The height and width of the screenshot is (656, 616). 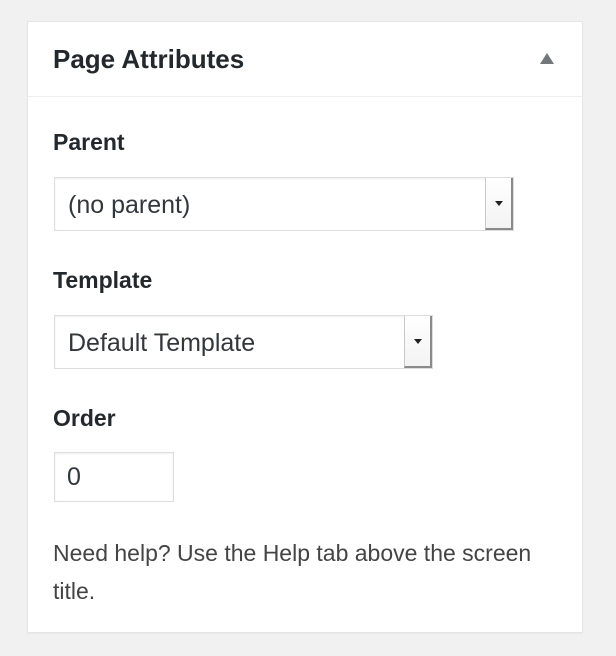 What do you see at coordinates (305, 59) in the screenshot?
I see `metabox-header: Page Attributes` at bounding box center [305, 59].